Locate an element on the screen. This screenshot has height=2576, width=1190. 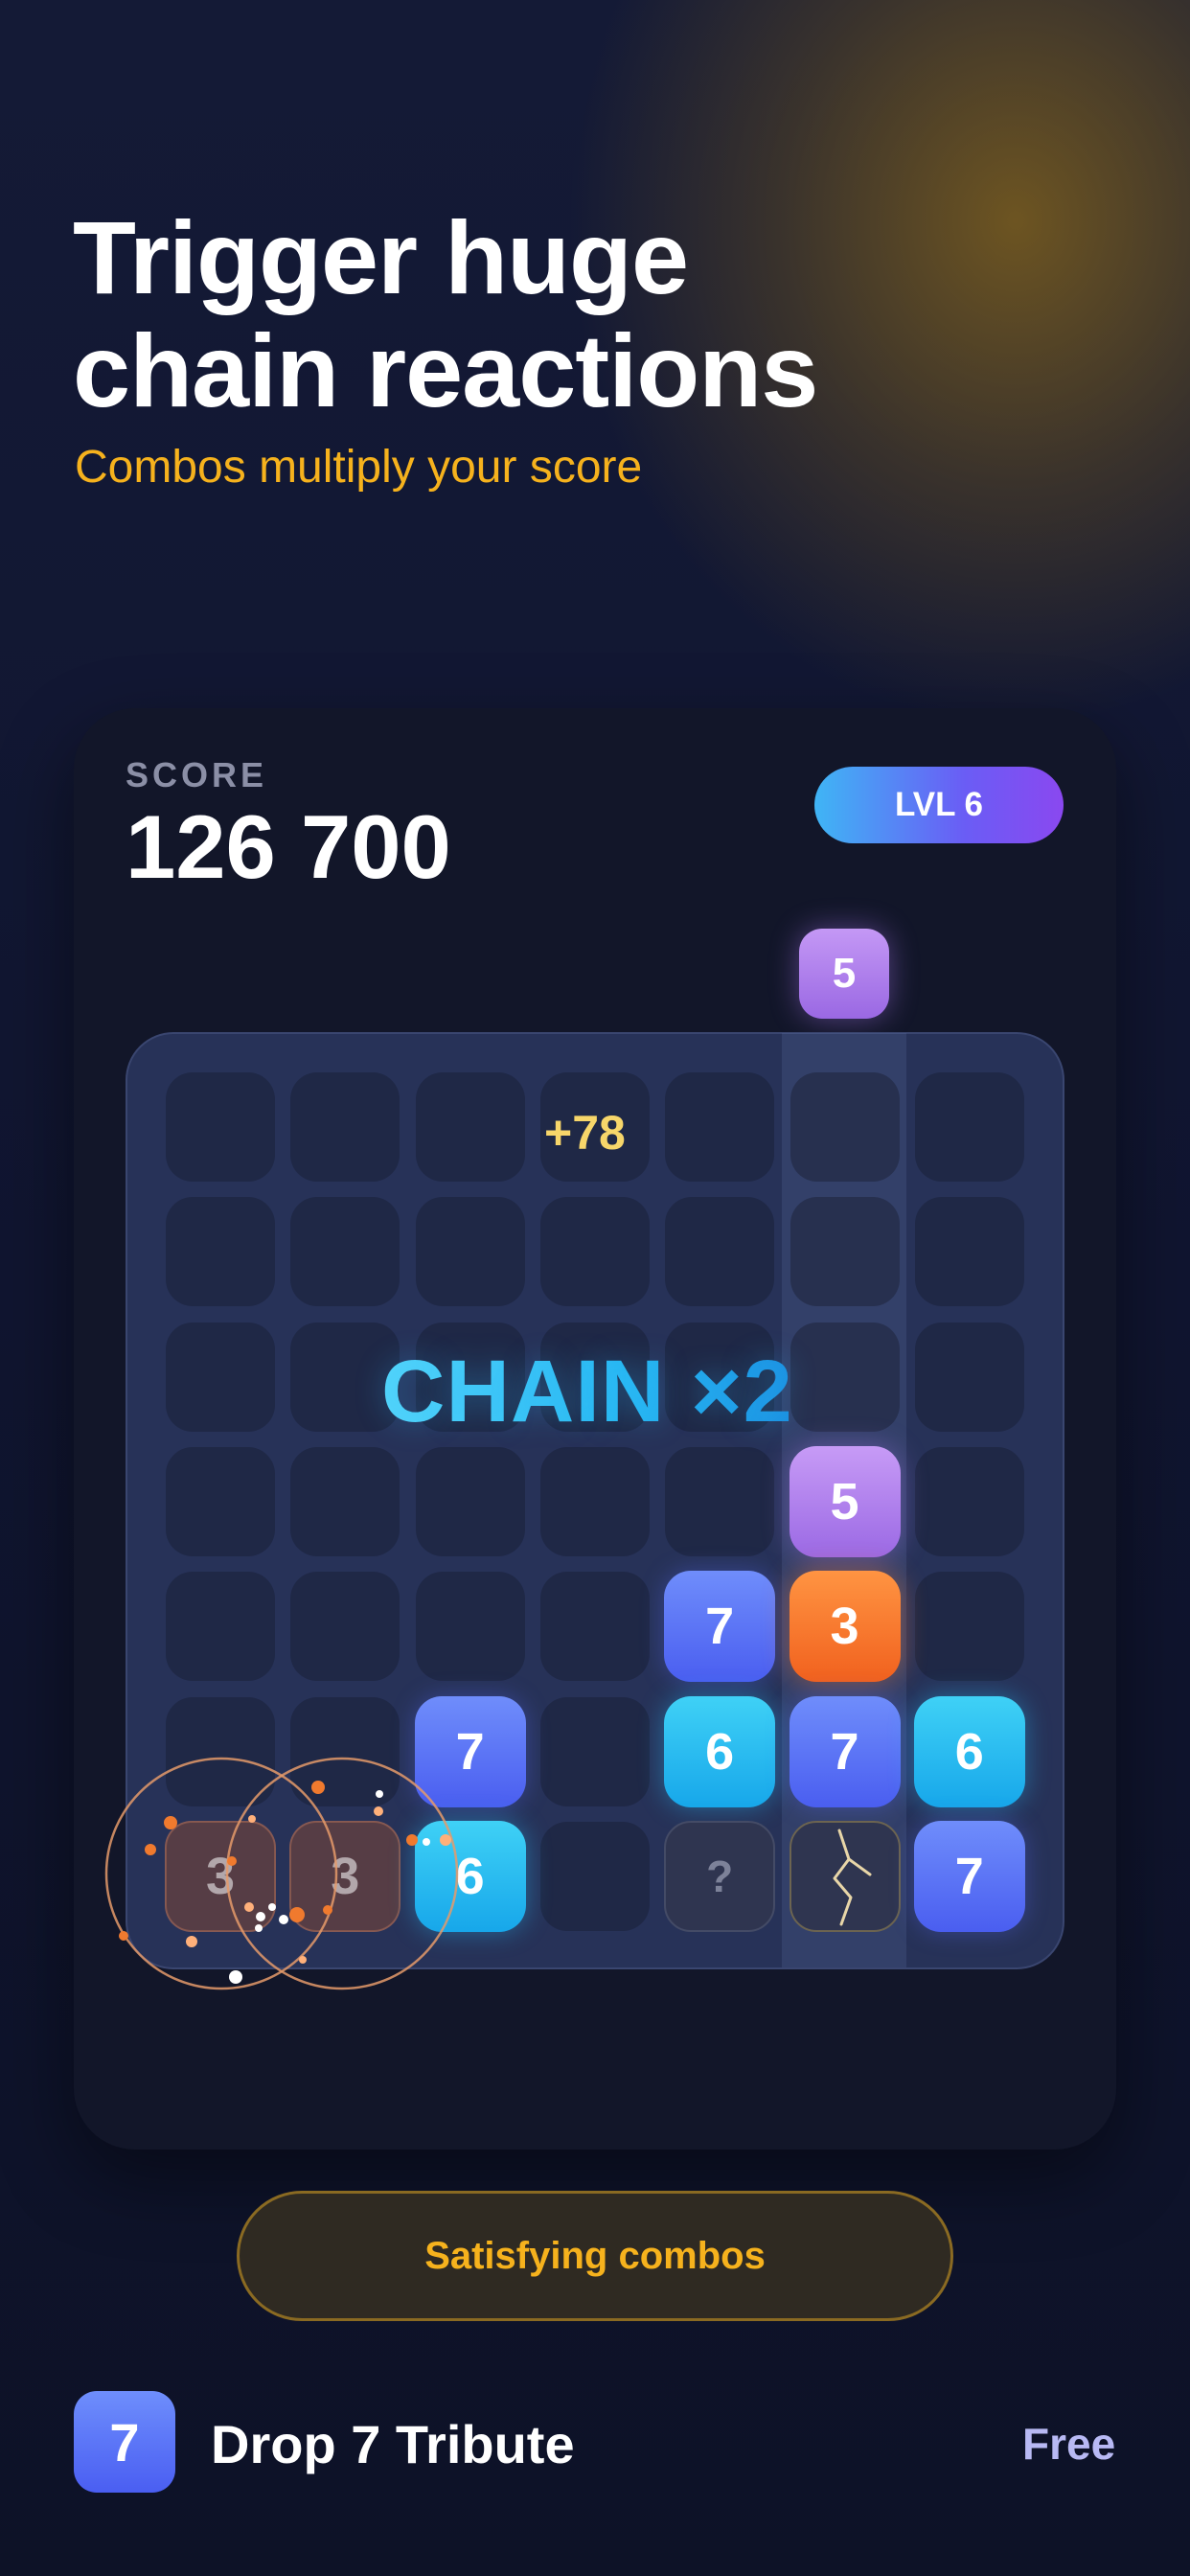
cracked-tile is located at coordinates (845, 1876).